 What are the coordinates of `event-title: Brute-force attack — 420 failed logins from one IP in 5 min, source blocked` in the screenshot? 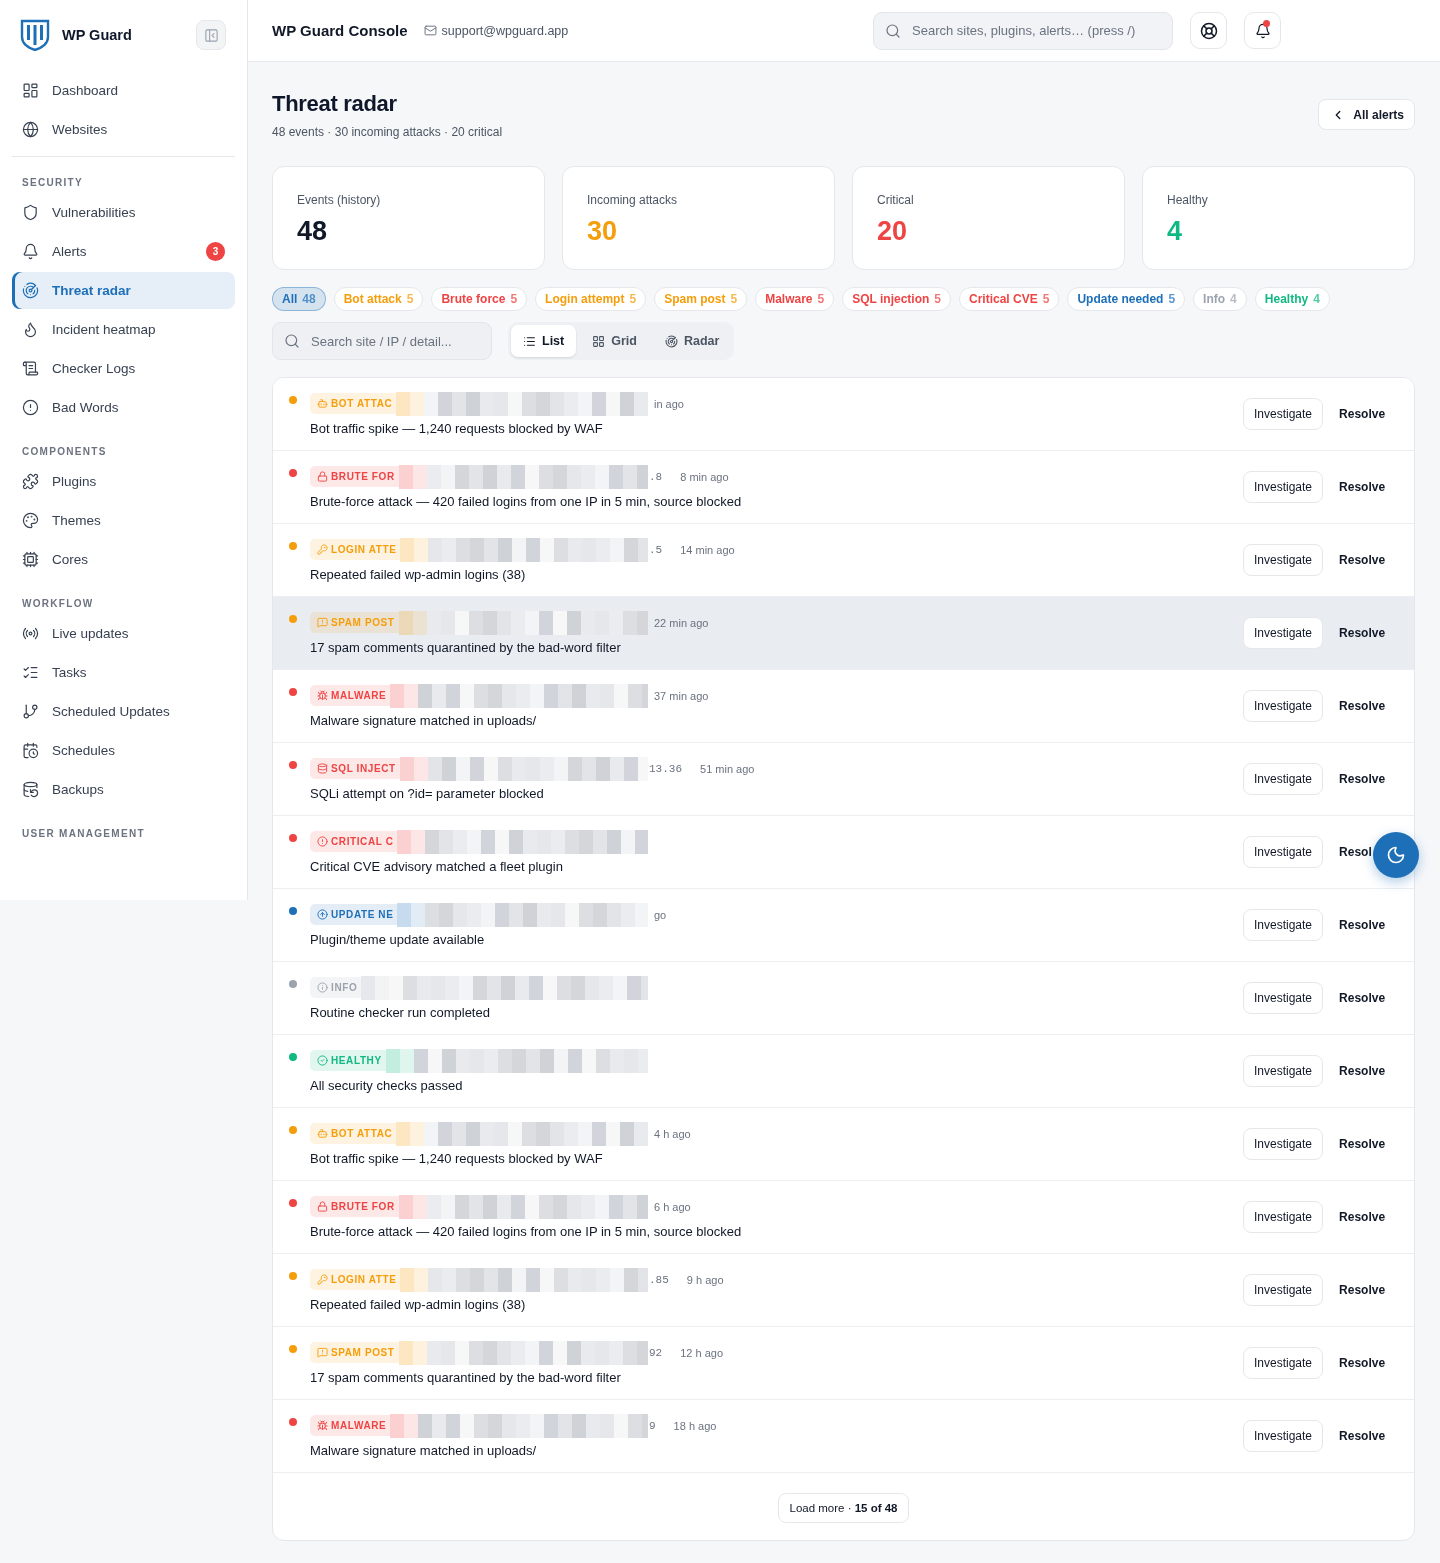 It's located at (526, 1231).